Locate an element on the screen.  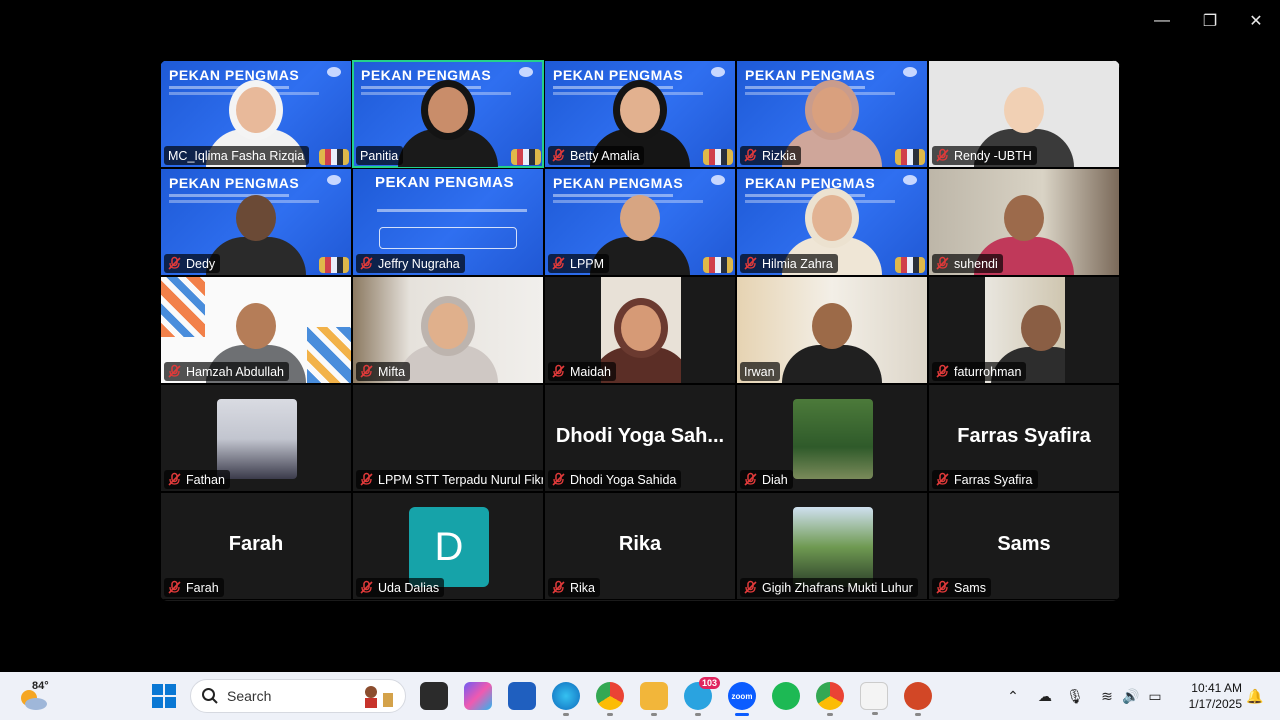
spotify-icon is located at coordinates (786, 696).